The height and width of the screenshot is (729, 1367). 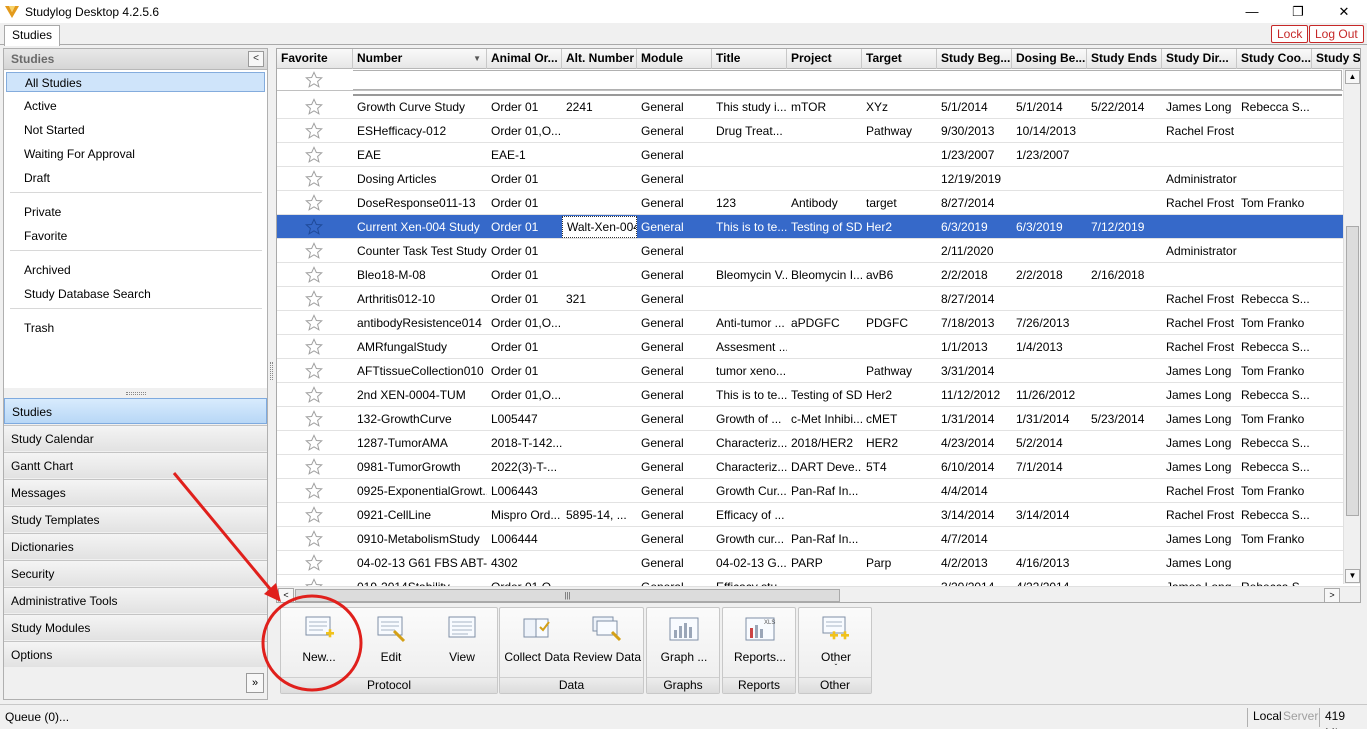 I want to click on filter-private: Private, so click(x=135, y=212).